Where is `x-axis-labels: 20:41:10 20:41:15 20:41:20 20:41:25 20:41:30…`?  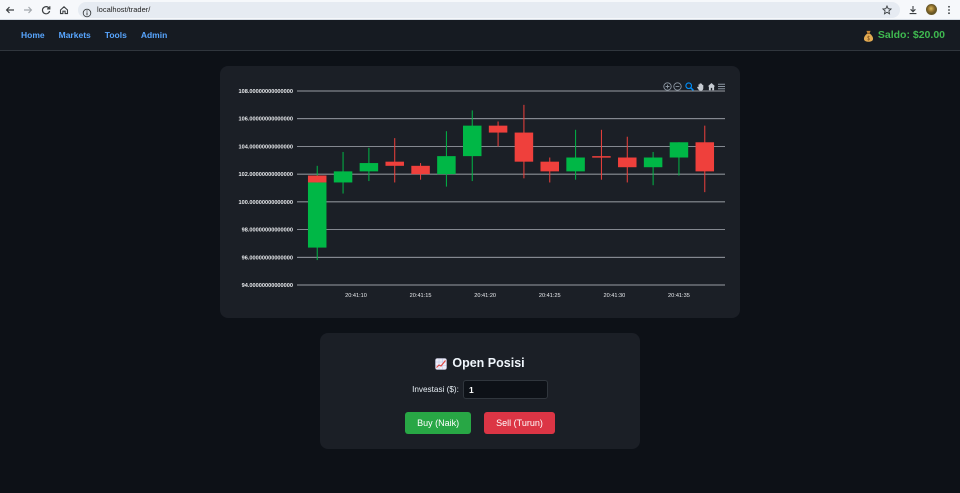 x-axis-labels: 20:41:10 20:41:15 20:41:20 20:41:25 20:41:30… is located at coordinates (517, 296).